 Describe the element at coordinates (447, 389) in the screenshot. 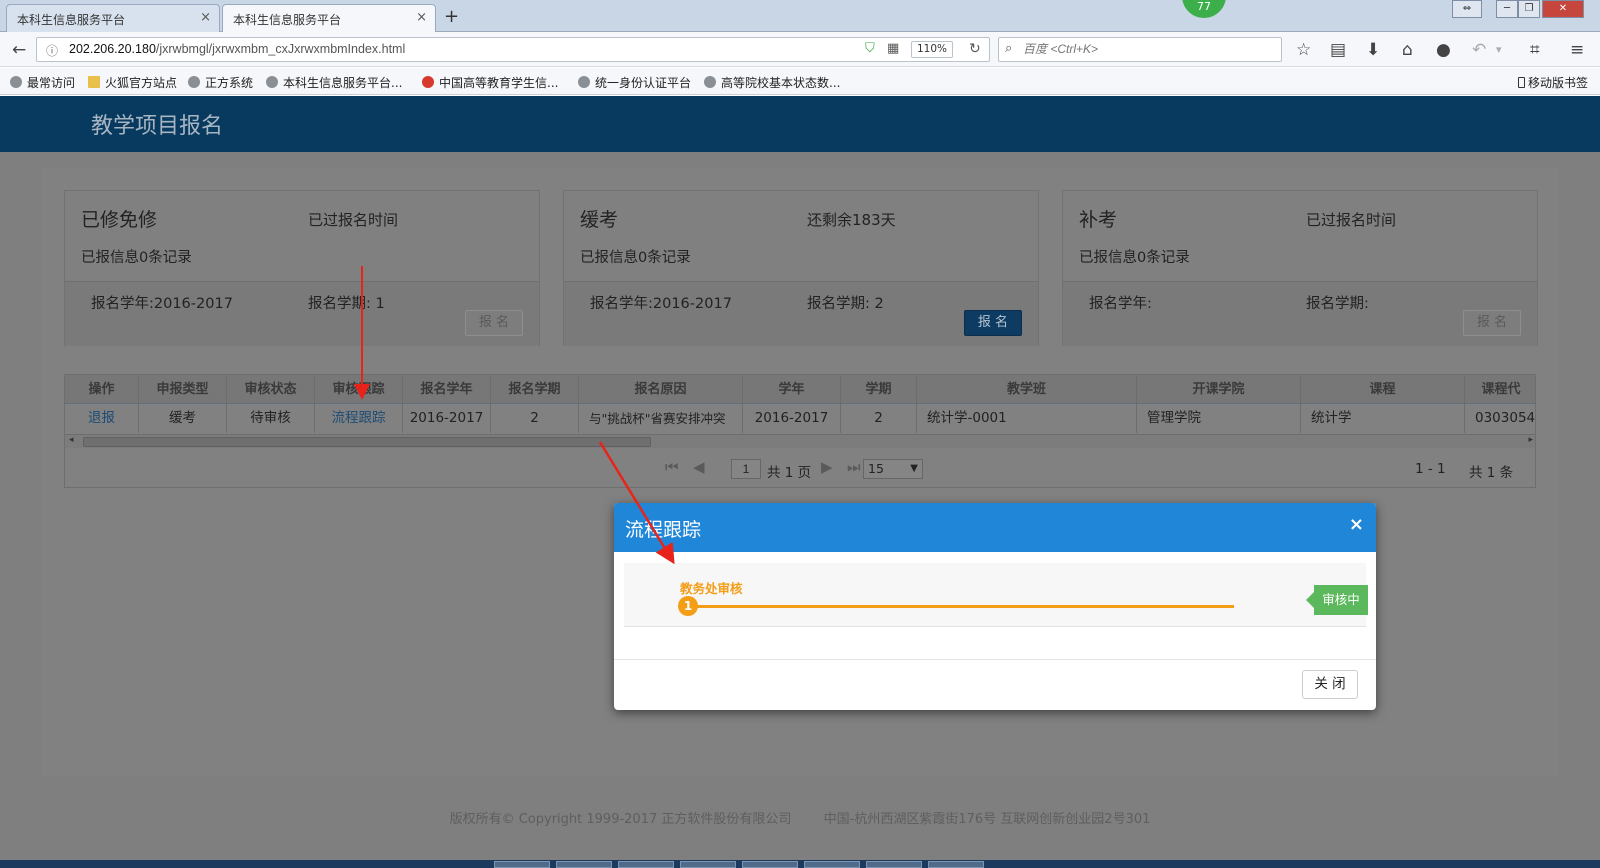

I see `column-header: 报名学年` at that location.